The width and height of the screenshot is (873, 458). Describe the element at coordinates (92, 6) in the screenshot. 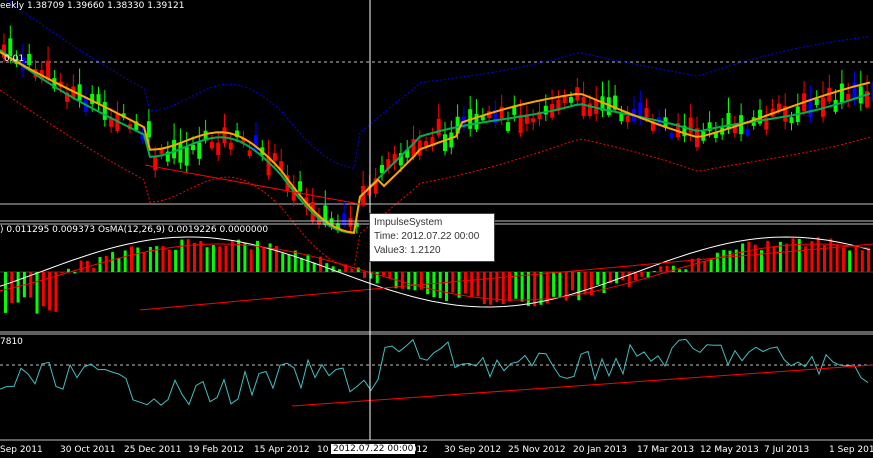

I see `price-header-info: eekly 1.38709 1.39660 1.38330 1.39121` at that location.